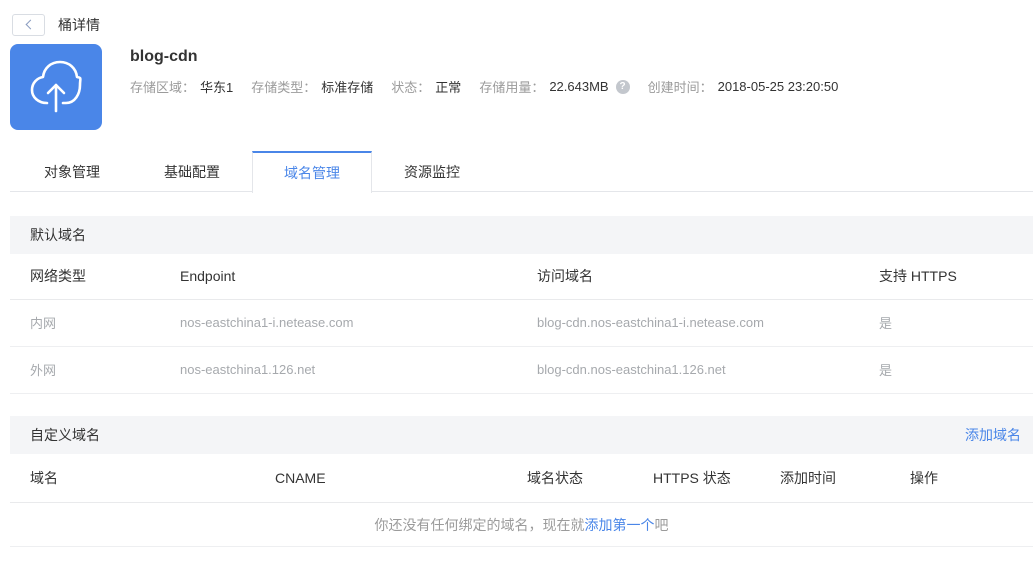 Image resolution: width=1033 pixels, height=562 pixels. What do you see at coordinates (347, 87) in the screenshot?
I see `info-storage-type-value: 标准存储` at bounding box center [347, 87].